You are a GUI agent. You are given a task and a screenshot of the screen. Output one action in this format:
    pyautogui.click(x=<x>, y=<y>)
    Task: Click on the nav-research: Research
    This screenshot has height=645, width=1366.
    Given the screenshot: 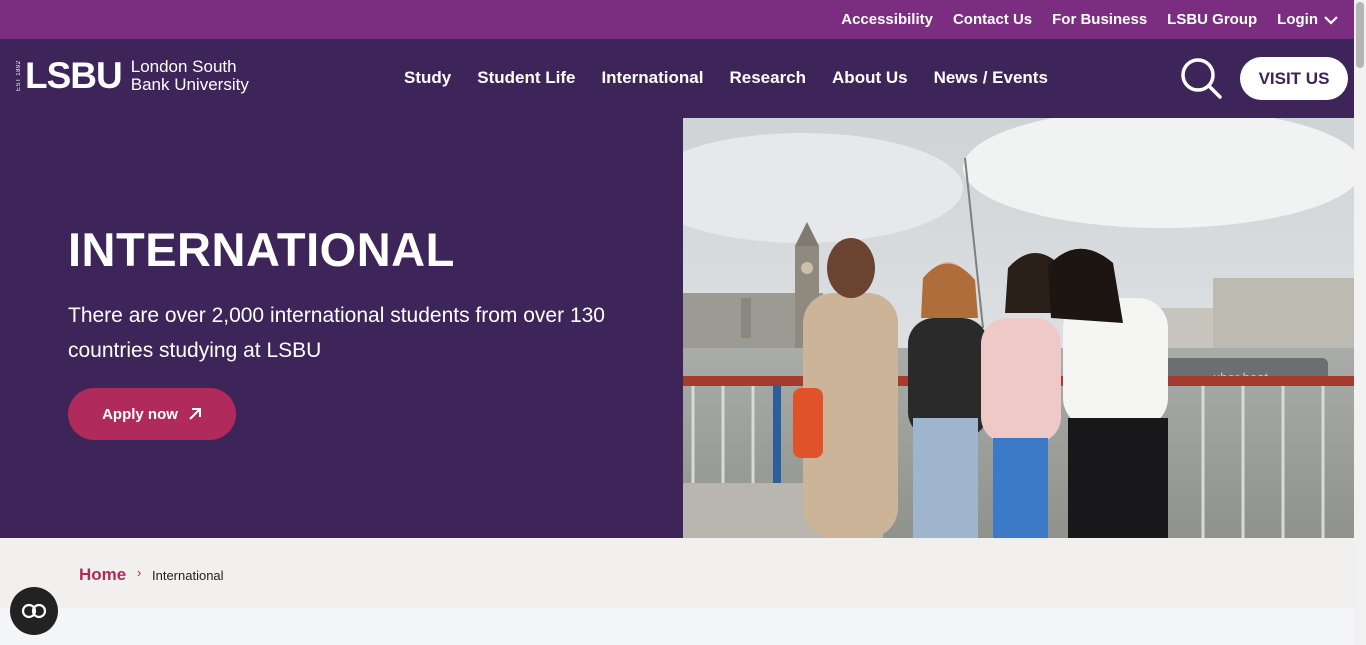 What is the action you would take?
    pyautogui.click(x=767, y=78)
    